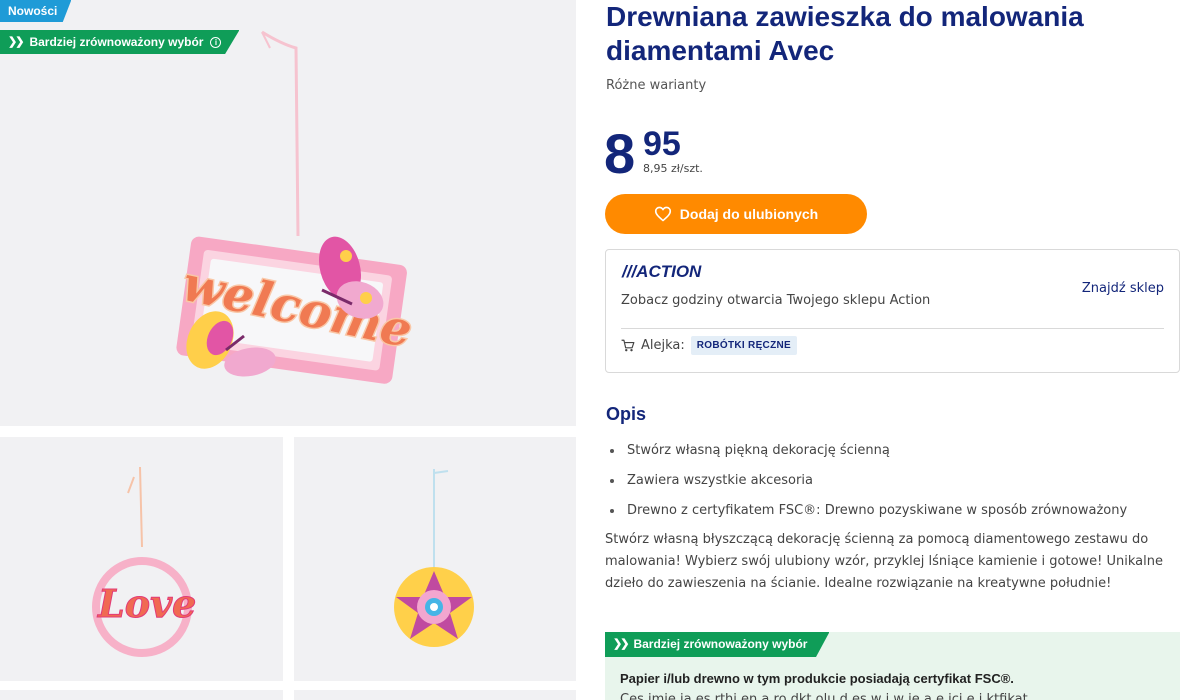 This screenshot has width=1200, height=700. I want to click on gallery-thumbnail-love: Love, so click(141, 559).